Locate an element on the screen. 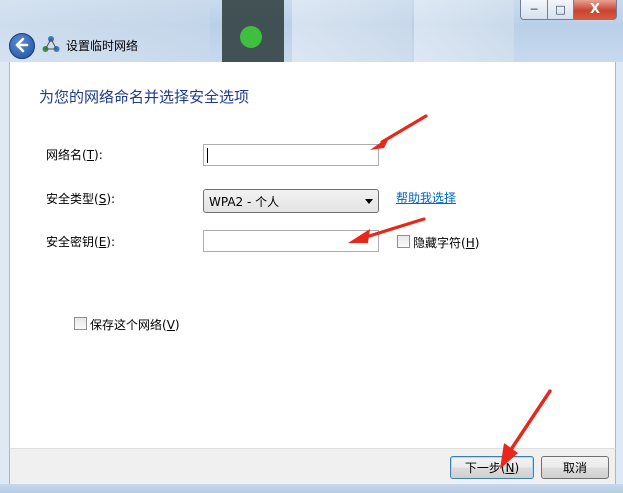 Image resolution: width=623 pixels, height=493 pixels. back-button is located at coordinates (22, 46).